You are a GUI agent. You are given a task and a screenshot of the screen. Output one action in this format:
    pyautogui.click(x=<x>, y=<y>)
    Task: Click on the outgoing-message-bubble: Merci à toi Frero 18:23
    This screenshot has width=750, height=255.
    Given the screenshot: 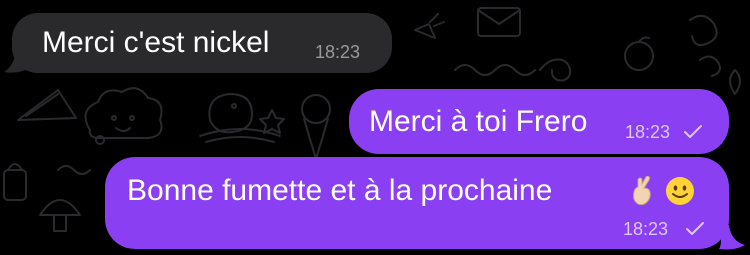 What is the action you would take?
    pyautogui.click(x=539, y=121)
    